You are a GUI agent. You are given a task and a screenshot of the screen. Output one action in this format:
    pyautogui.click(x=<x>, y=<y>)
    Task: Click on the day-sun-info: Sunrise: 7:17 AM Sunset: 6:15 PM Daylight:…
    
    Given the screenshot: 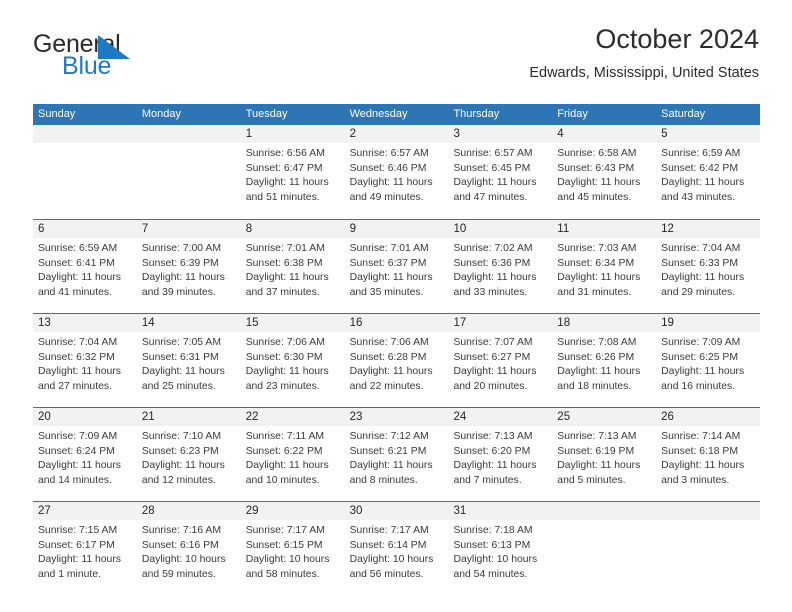 What is the action you would take?
    pyautogui.click(x=293, y=551)
    